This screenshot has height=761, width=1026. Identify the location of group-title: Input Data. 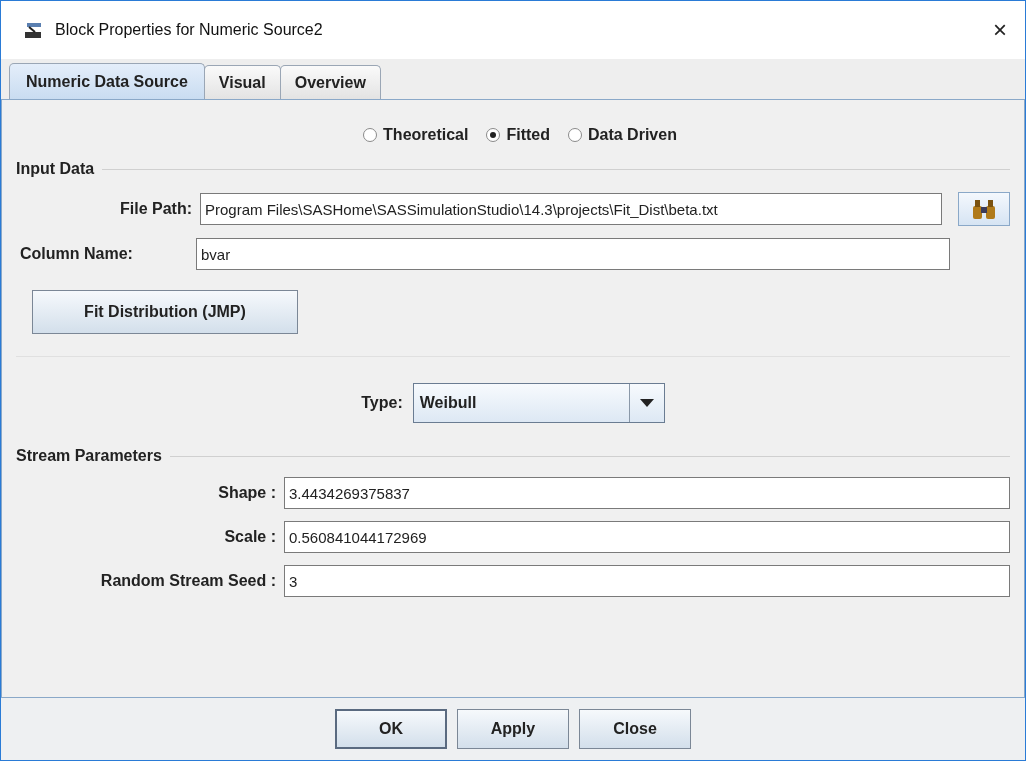
(55, 169).